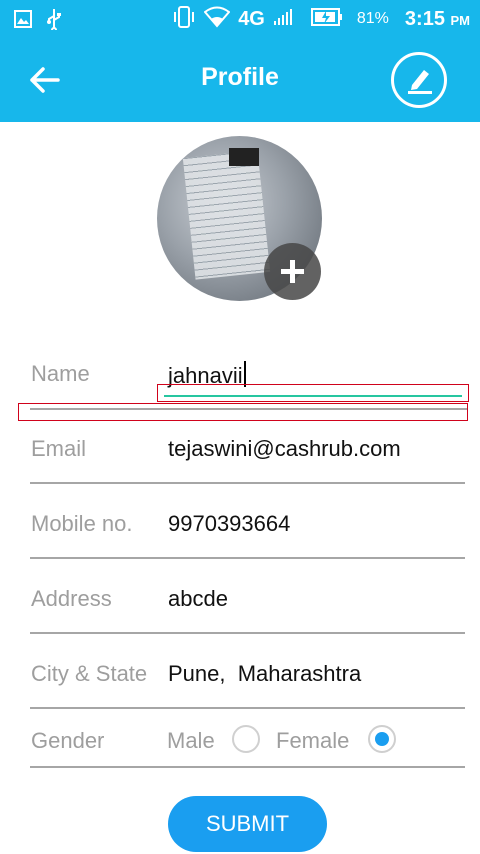  I want to click on clock: 3:15 PM, so click(437, 19).